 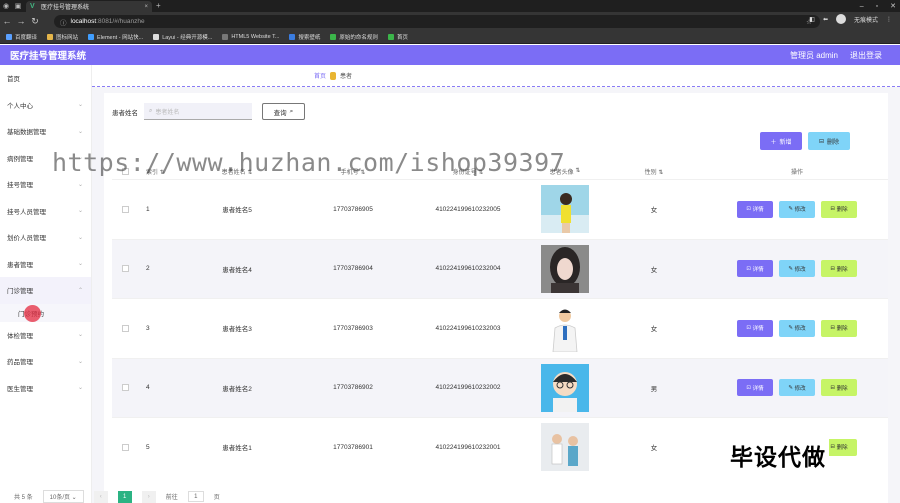 What do you see at coordinates (866, 55) in the screenshot?
I see `logout-link: 退出登录` at bounding box center [866, 55].